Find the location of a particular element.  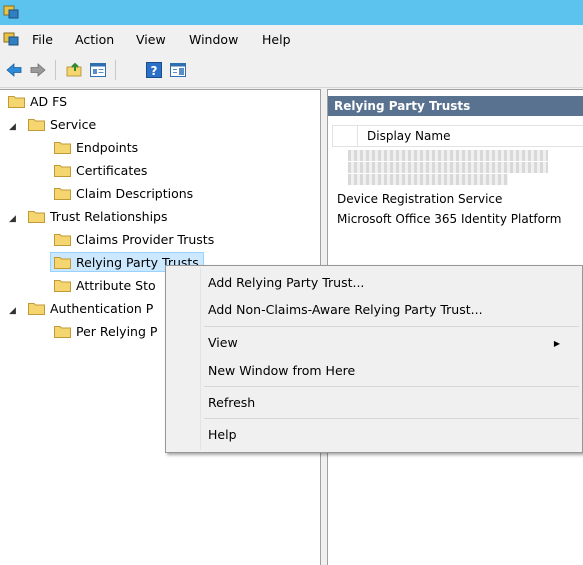

tree-label: Certificates is located at coordinates (112, 170).